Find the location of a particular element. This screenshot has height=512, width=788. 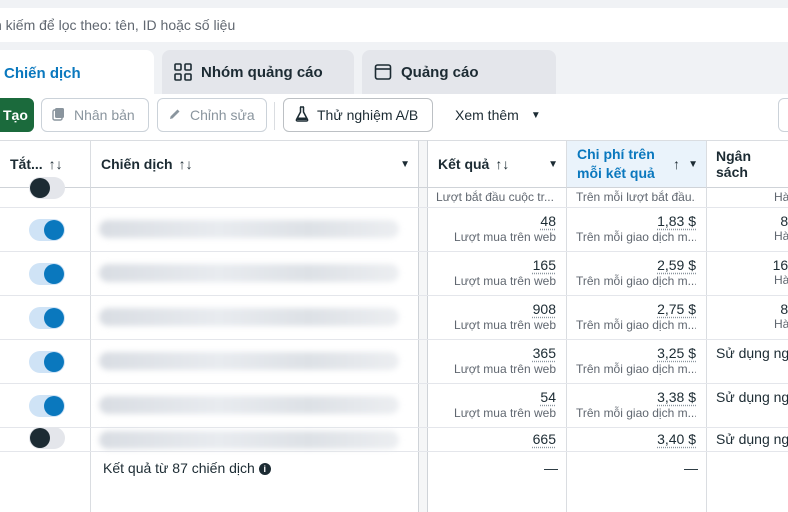

tab-campaigns: Chiến dịch is located at coordinates (77, 73).